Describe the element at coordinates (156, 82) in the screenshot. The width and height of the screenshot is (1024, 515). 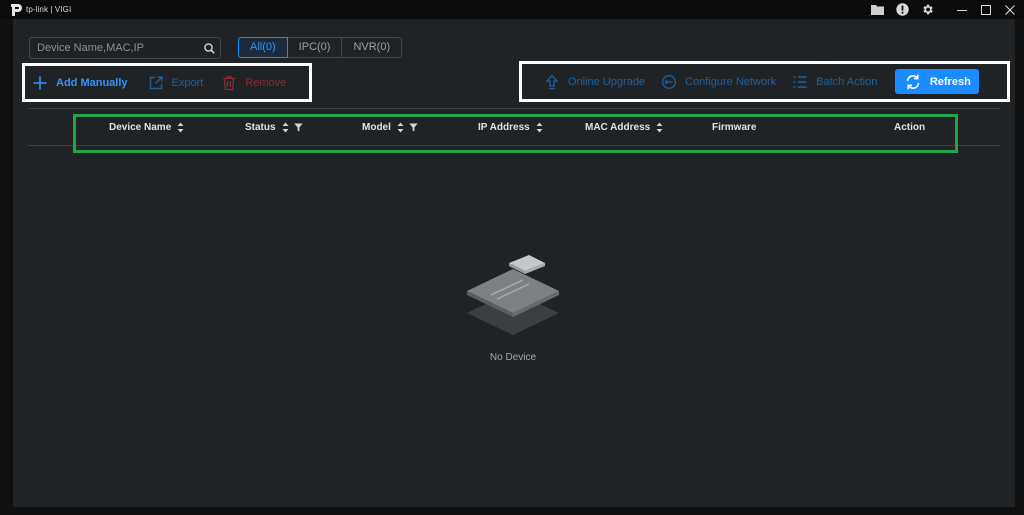
I see `export-icon` at that location.